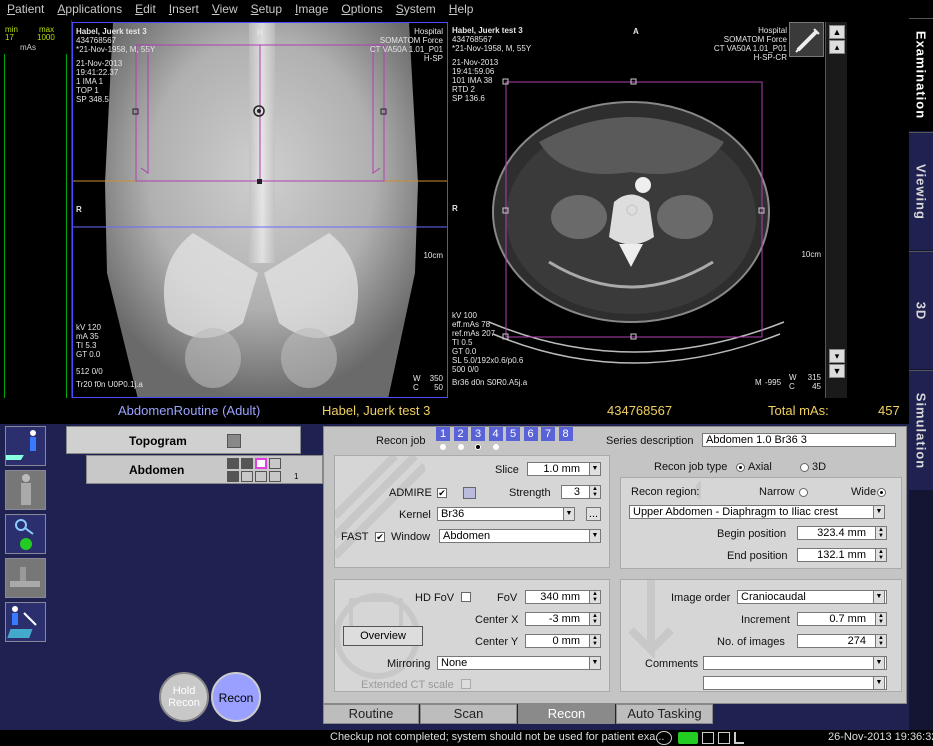  Describe the element at coordinates (361, 9) in the screenshot. I see `menu-item-options: Options` at that location.